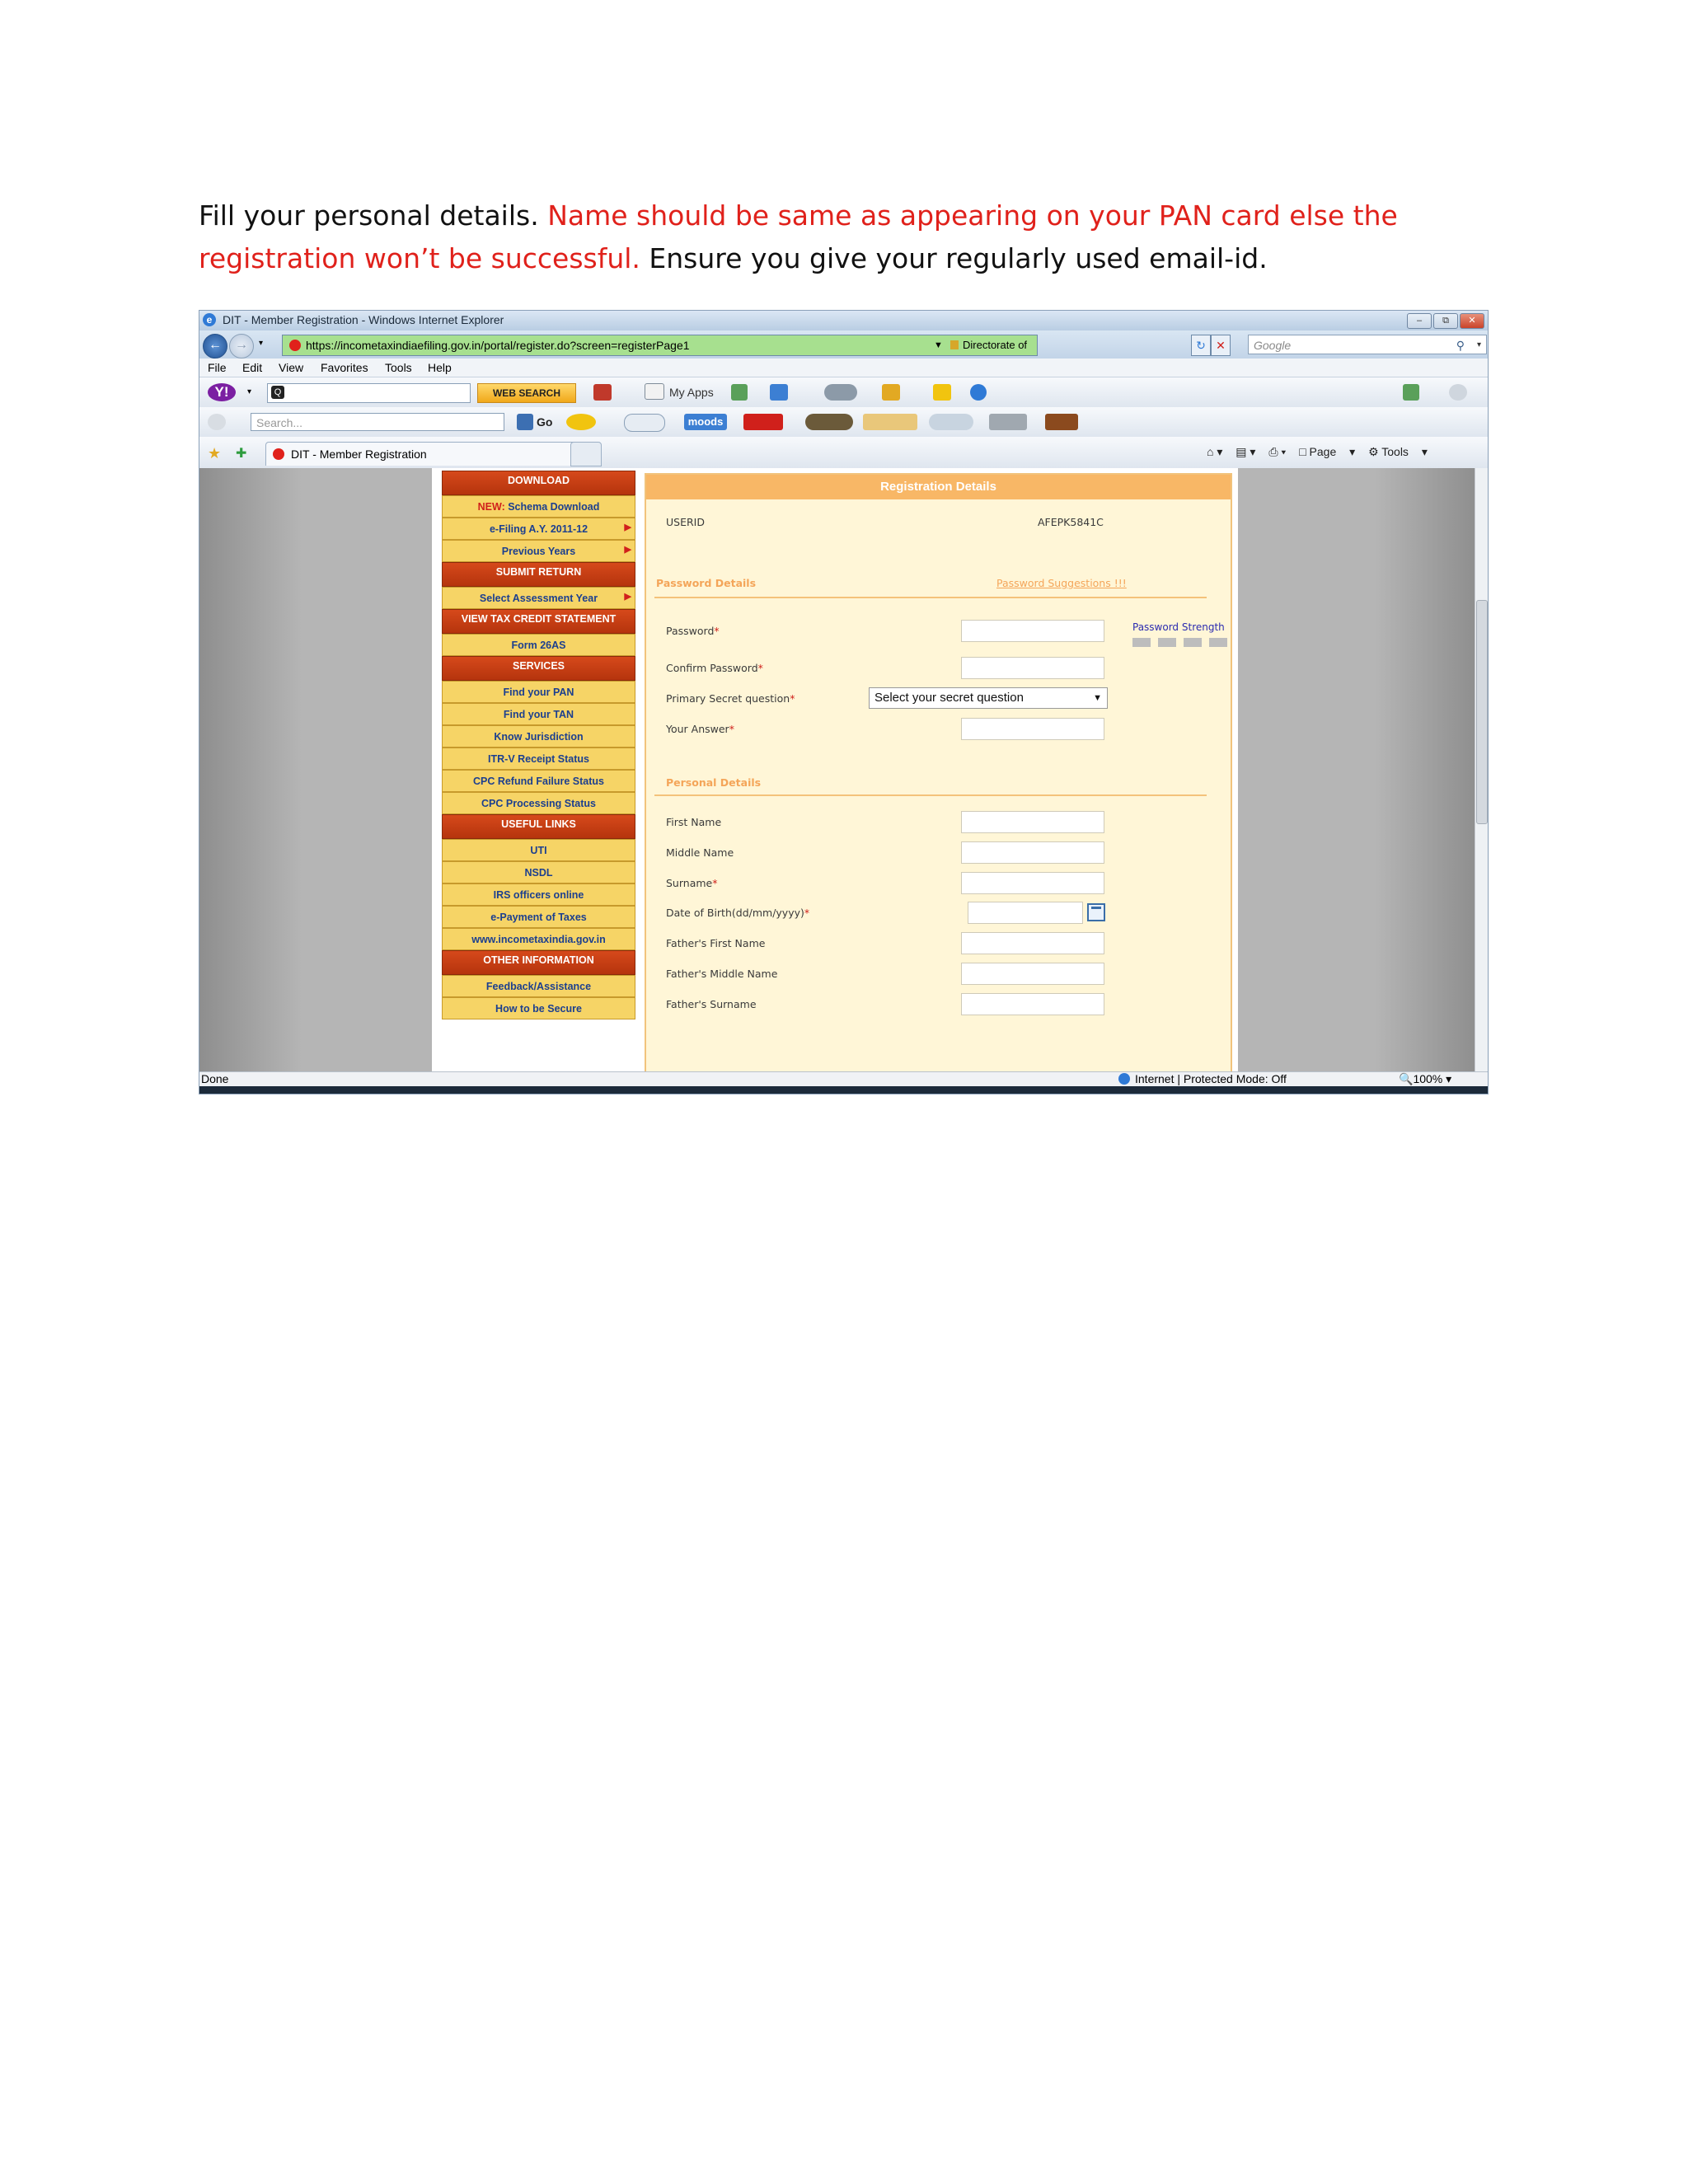  Describe the element at coordinates (538, 917) in the screenshot. I see `nav-epayment: e-Payment of Taxes` at that location.